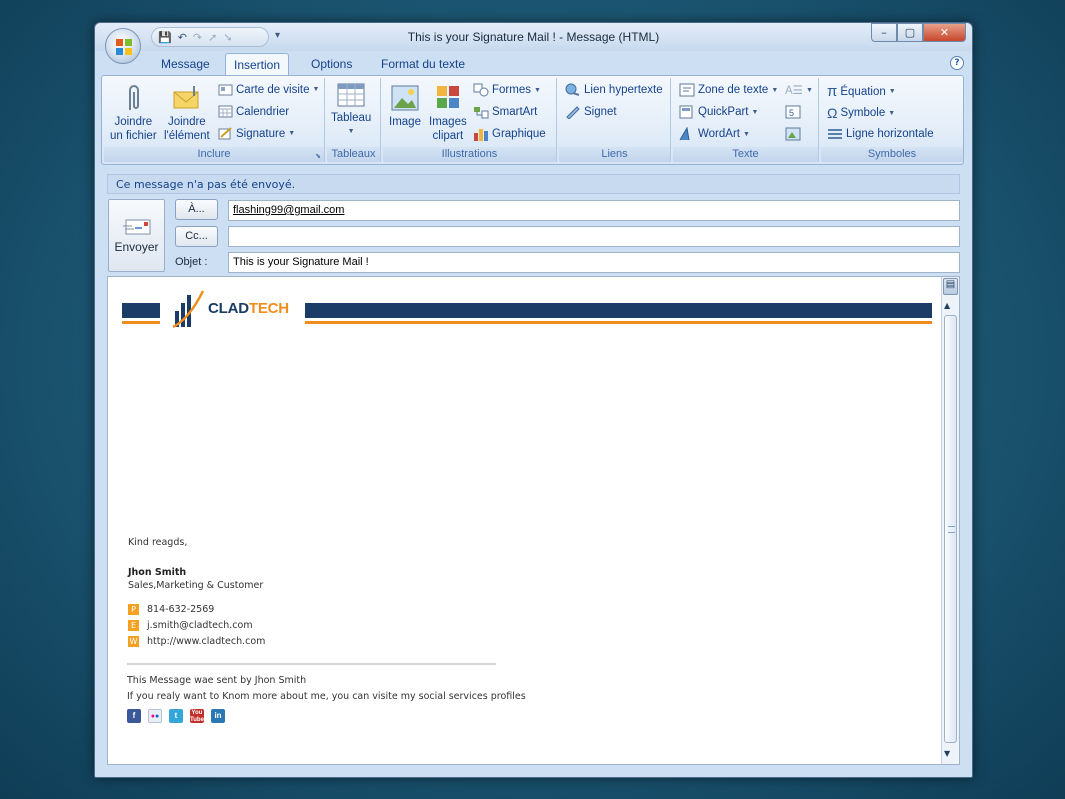 The image size is (1065, 799). I want to click on tab-message: Message, so click(185, 65).